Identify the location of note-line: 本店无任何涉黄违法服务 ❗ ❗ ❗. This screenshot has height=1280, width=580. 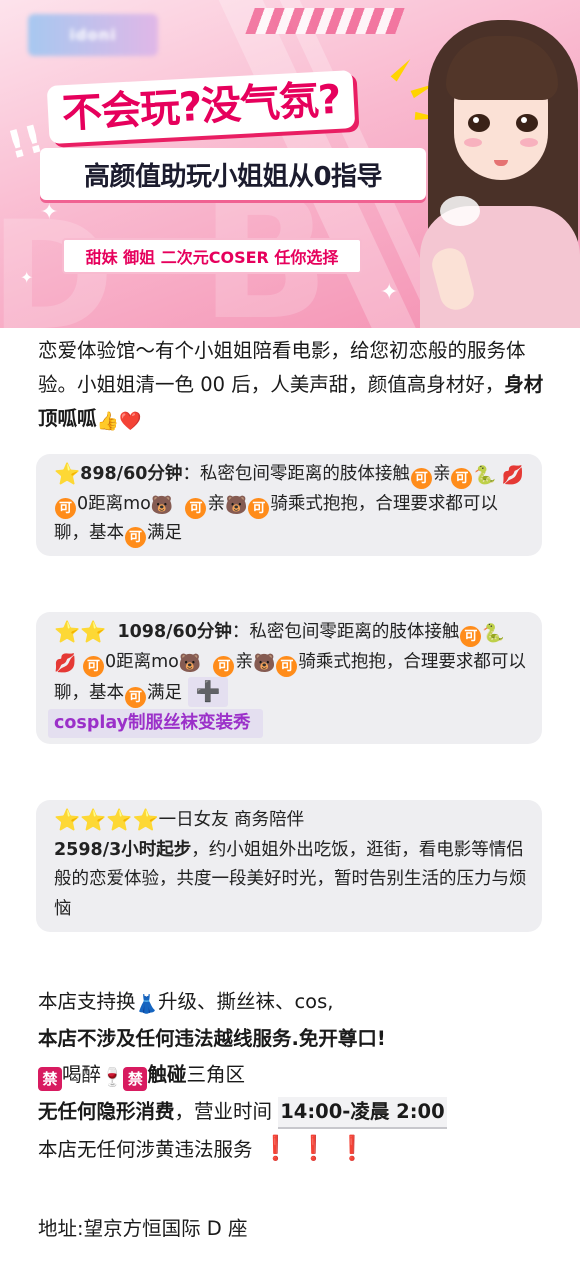
(296, 1149).